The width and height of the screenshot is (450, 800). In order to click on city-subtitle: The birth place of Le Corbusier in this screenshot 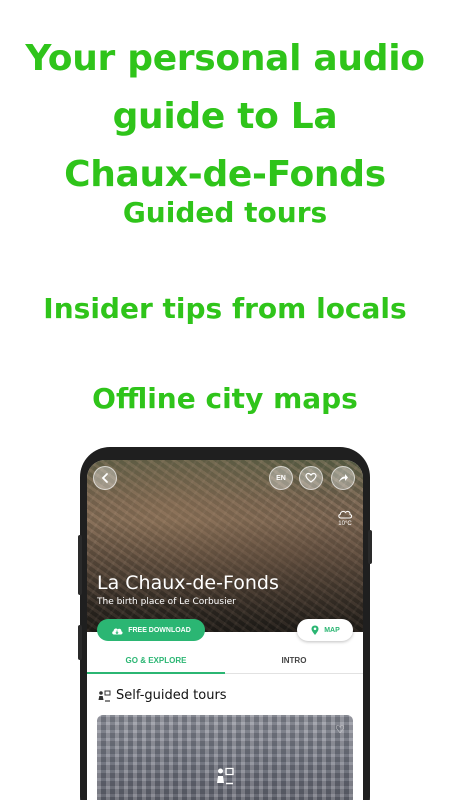, I will do `click(166, 602)`.